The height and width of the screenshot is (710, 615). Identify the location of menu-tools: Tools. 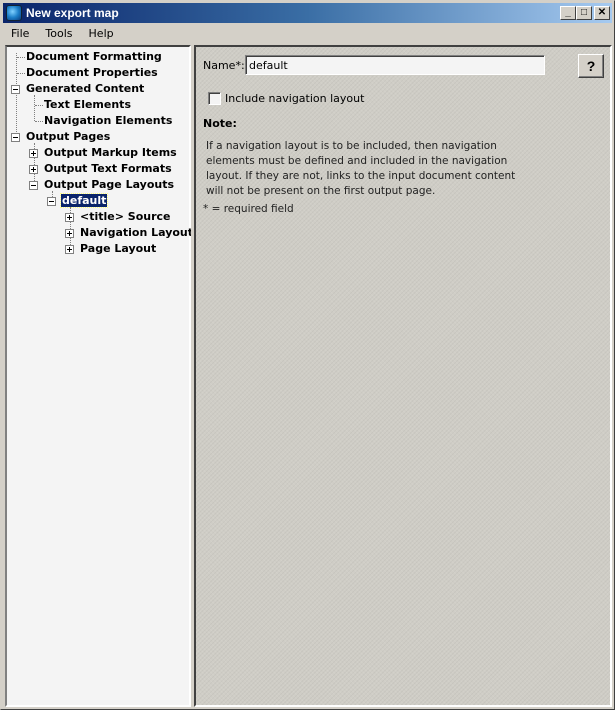
(58, 33).